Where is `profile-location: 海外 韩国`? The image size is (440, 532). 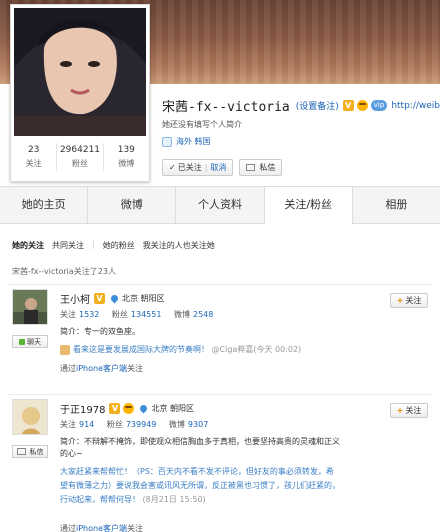
profile-location: 海外 韩国 is located at coordinates (186, 141).